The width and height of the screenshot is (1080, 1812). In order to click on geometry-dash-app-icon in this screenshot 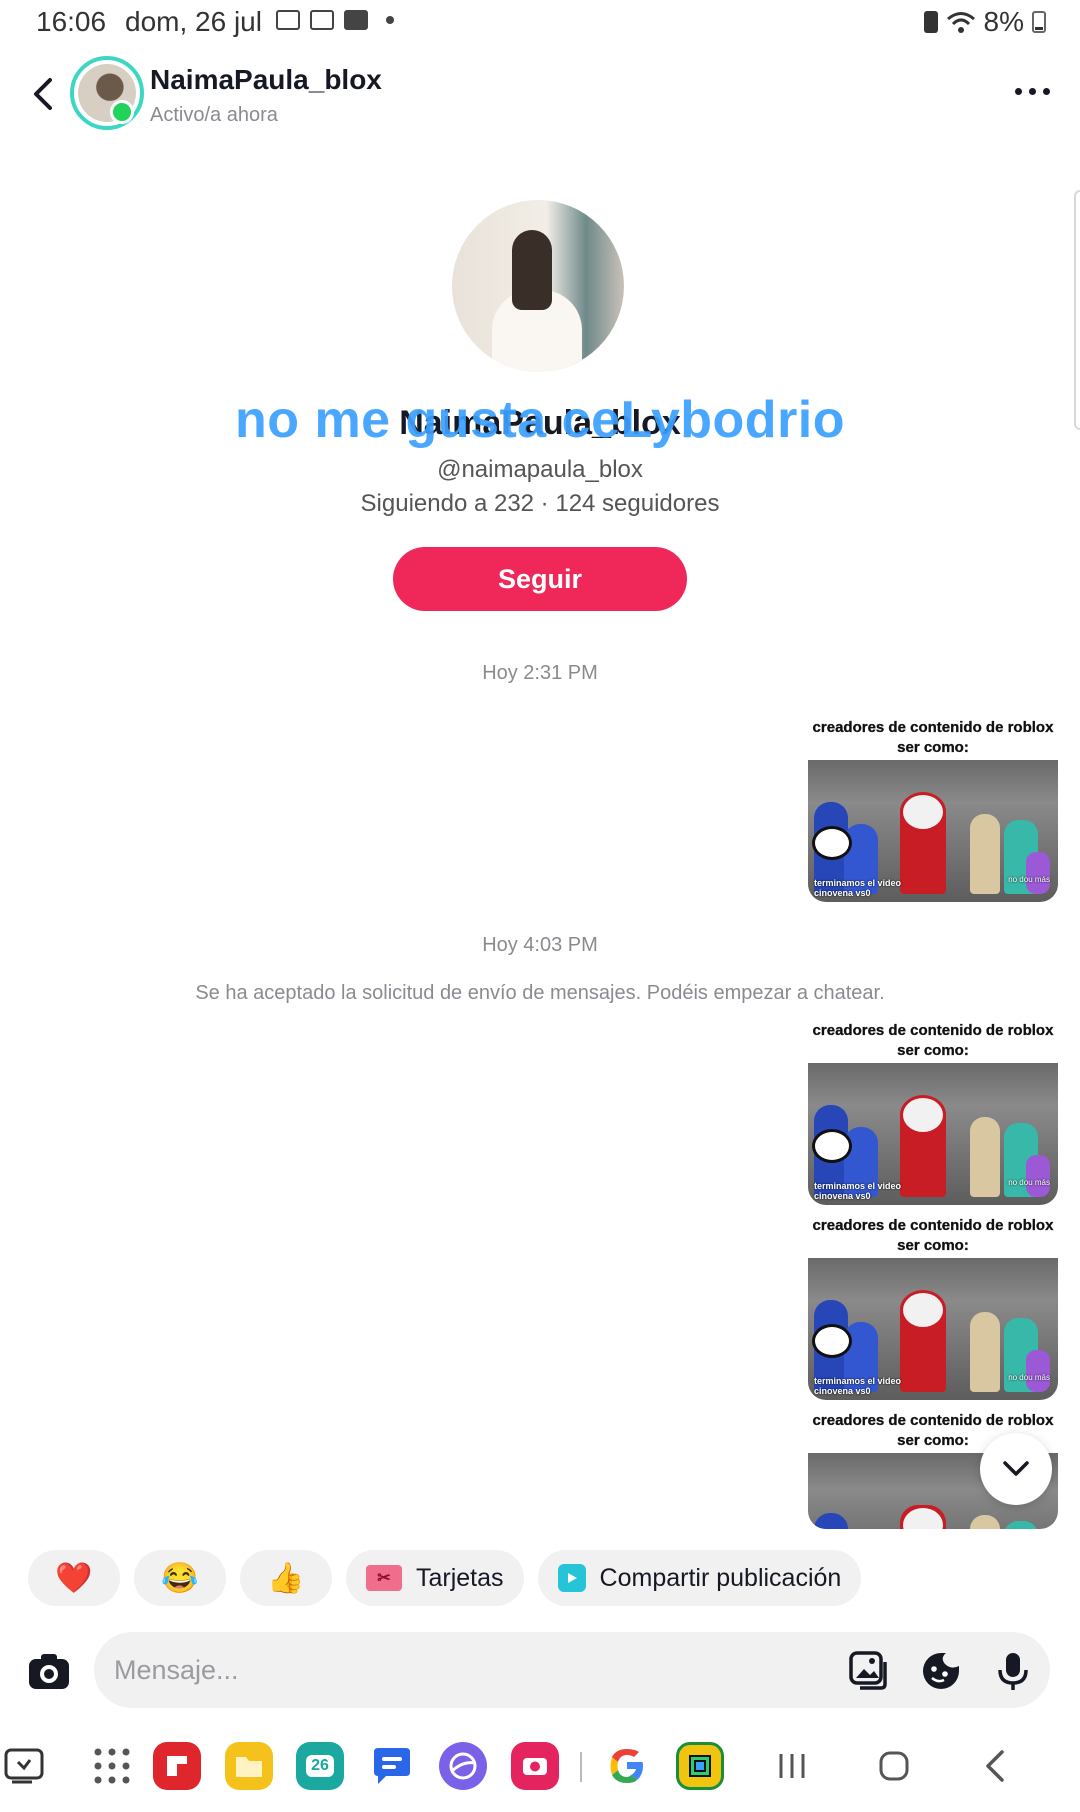, I will do `click(700, 1766)`.